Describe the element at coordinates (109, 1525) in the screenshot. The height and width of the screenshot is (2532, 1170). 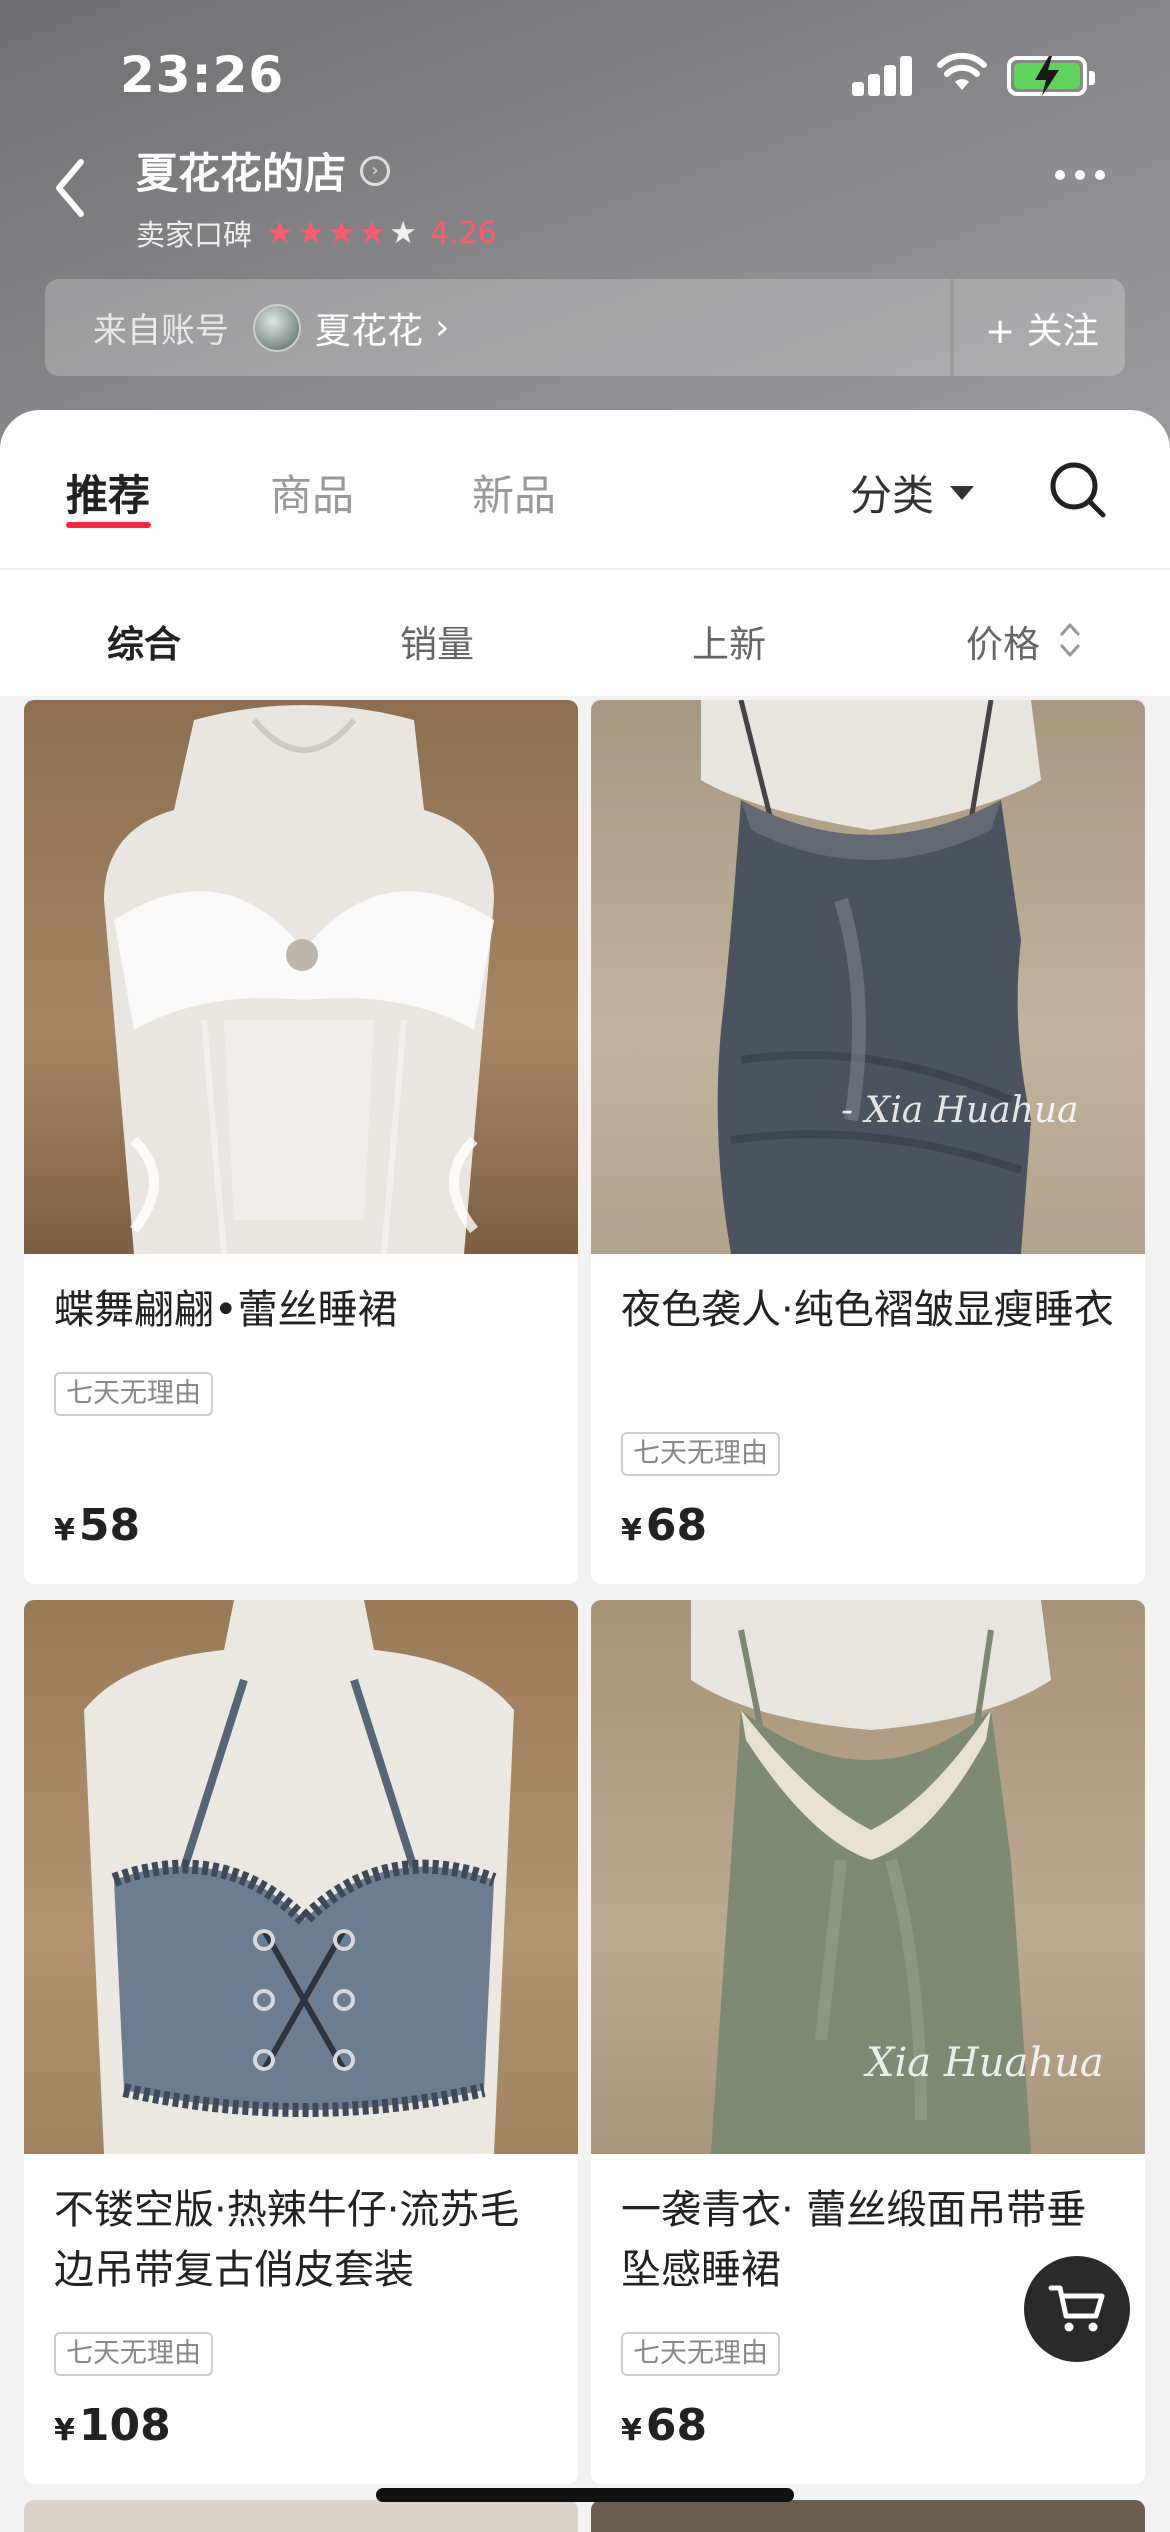
I see `price-value: 58` at that location.